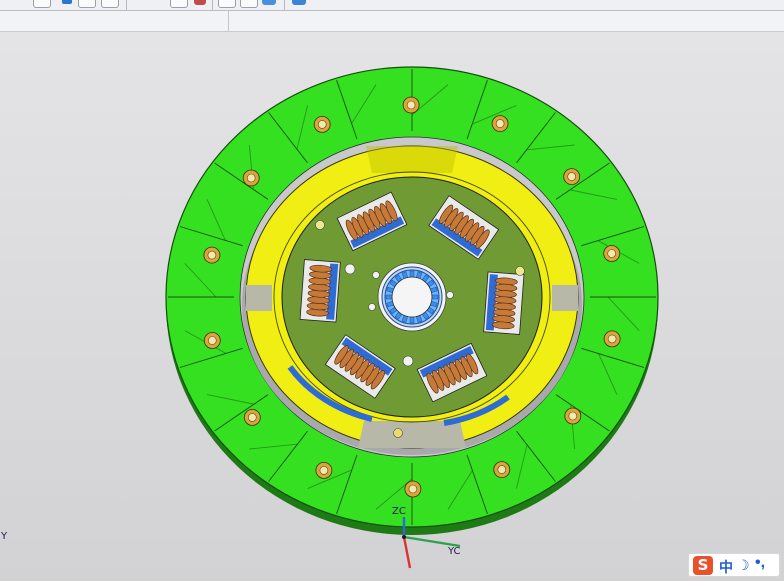 This screenshot has width=784, height=581. Describe the element at coordinates (159, 4) in the screenshot. I see `insert-icon` at that location.